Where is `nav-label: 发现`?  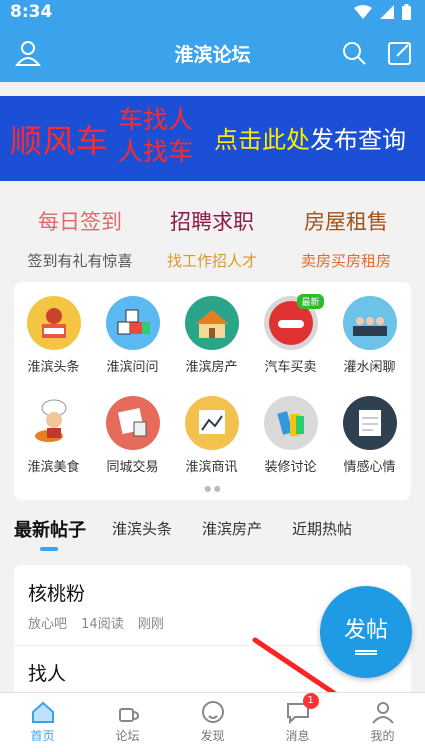 nav-label: 发现 is located at coordinates (212, 736).